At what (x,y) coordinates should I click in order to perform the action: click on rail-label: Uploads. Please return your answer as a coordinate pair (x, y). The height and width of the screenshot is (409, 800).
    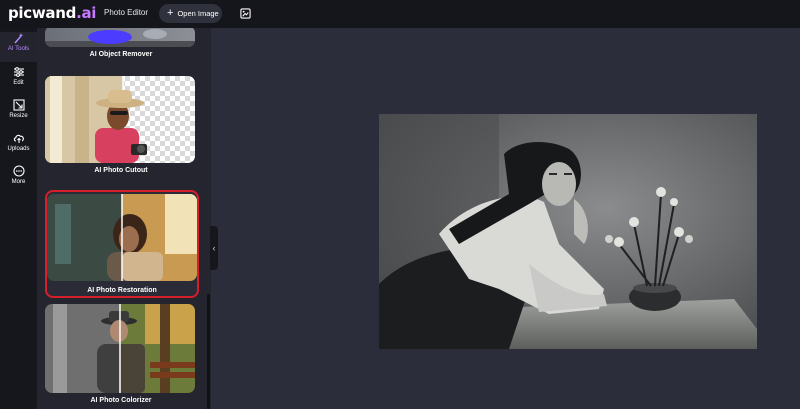
    Looking at the image, I should click on (18, 149).